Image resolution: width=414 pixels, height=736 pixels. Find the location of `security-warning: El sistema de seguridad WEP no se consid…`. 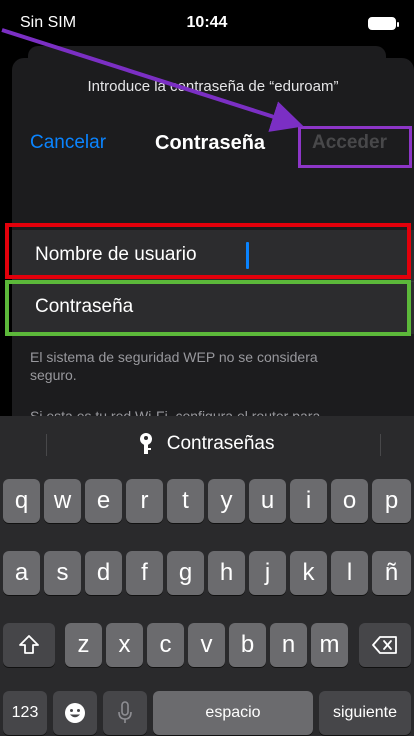

security-warning: El sistema de seguridad WEP no se consid… is located at coordinates (174, 366).